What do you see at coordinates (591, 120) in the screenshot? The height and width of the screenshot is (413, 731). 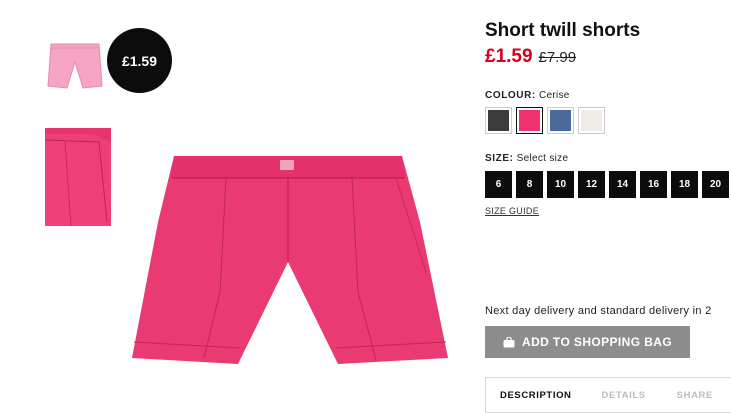 I see `swatch-off-white` at bounding box center [591, 120].